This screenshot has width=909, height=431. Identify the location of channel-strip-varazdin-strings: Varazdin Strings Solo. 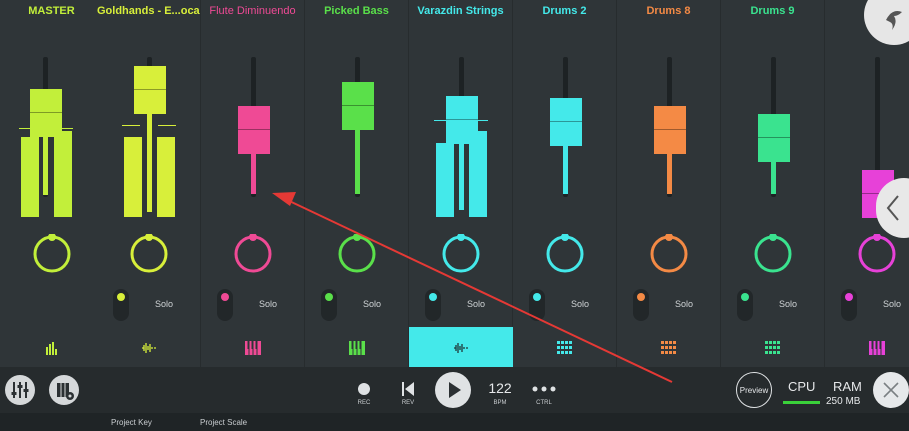
(461, 183).